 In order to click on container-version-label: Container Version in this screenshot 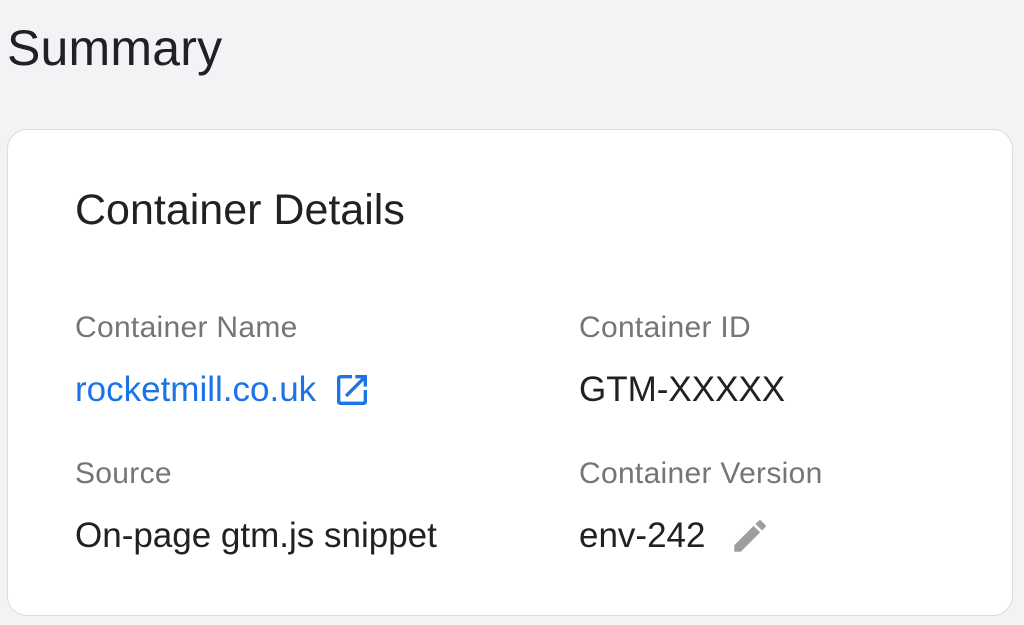, I will do `click(701, 473)`.